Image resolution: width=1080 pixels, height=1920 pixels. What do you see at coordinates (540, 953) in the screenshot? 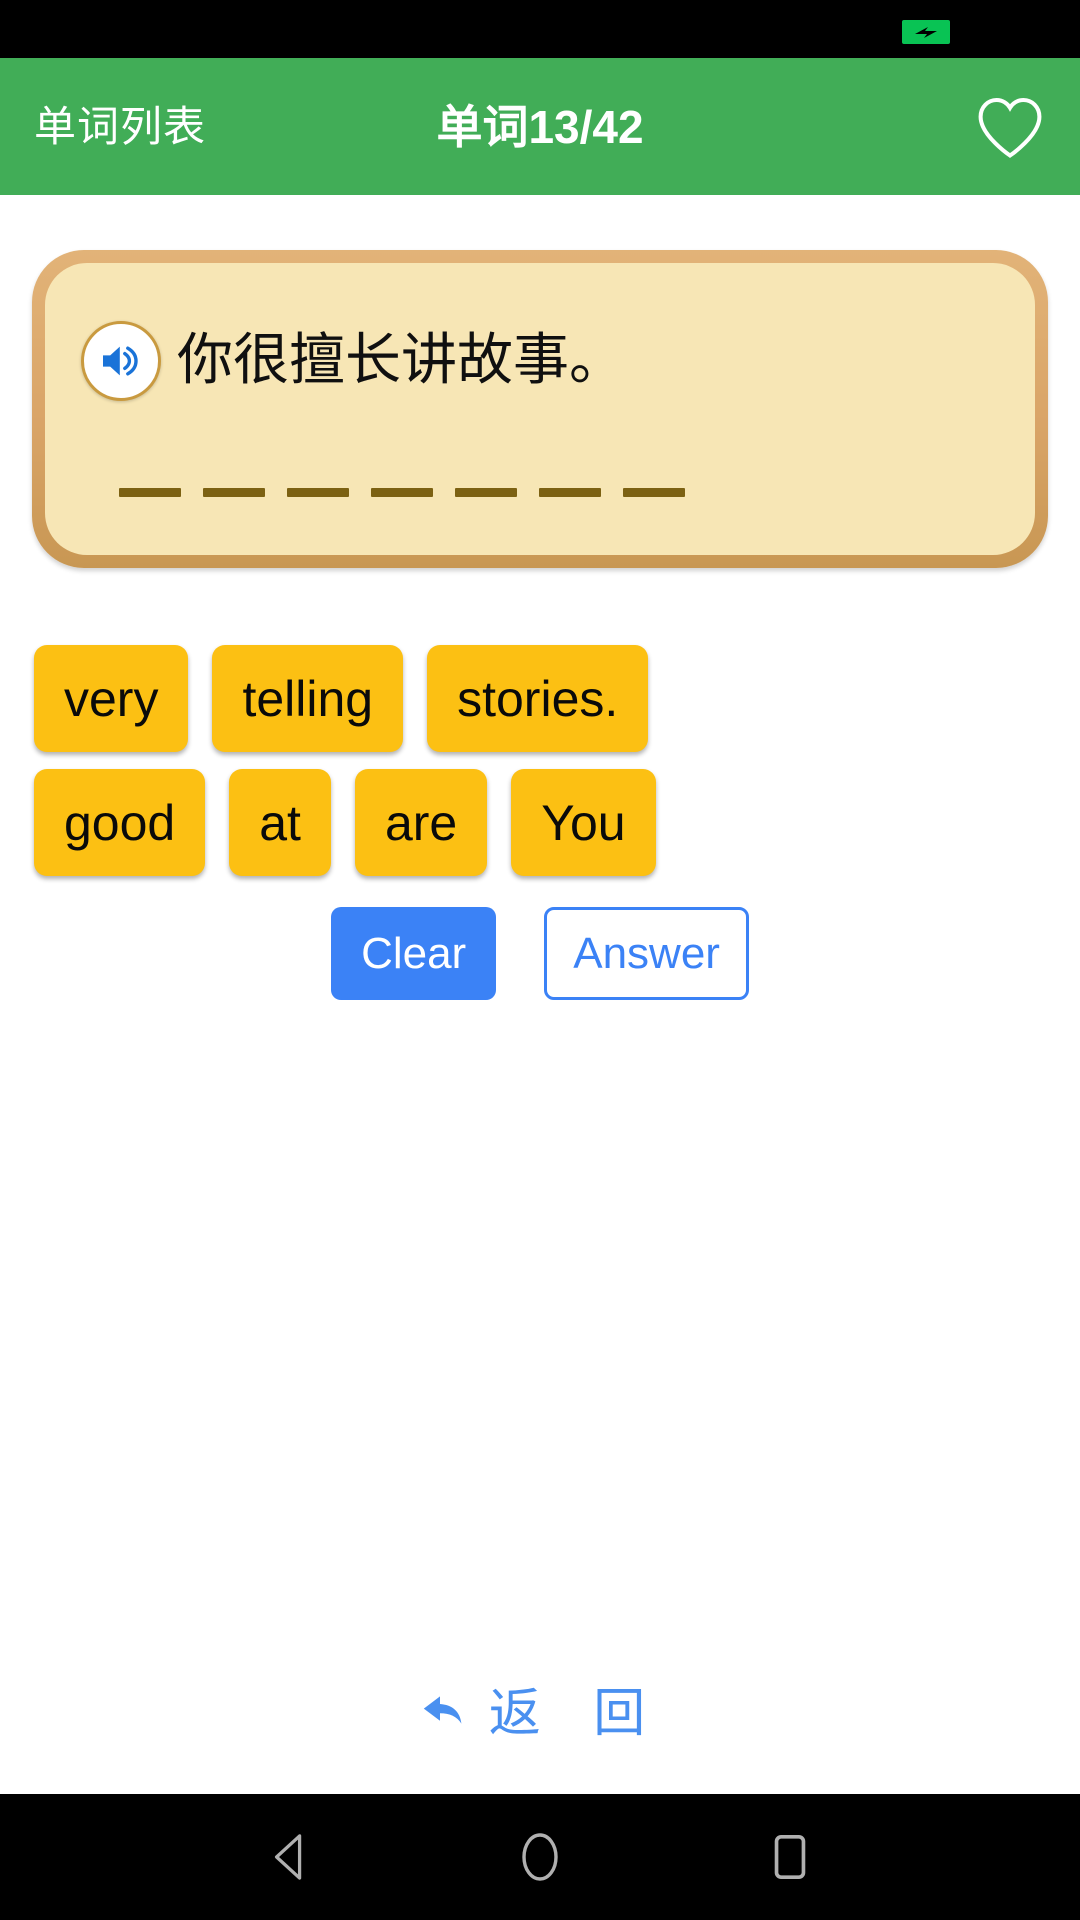
I see `action-buttons: Clear Answer` at bounding box center [540, 953].